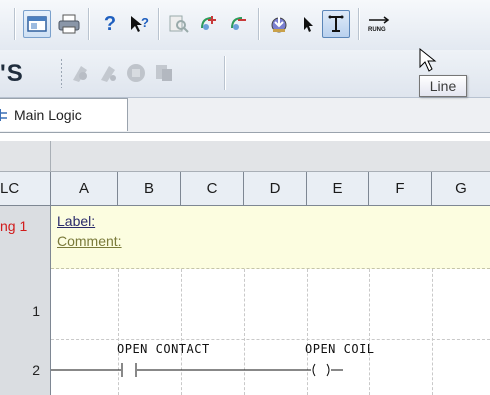  I want to click on download-icon, so click(279, 25).